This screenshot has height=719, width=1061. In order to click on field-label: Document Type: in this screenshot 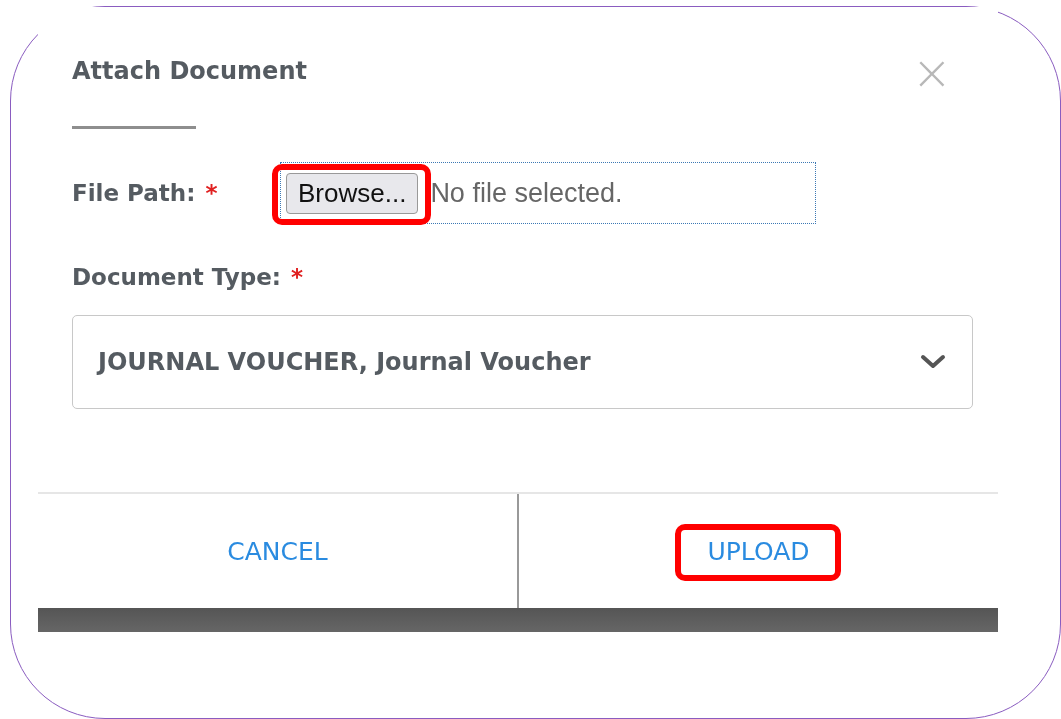, I will do `click(177, 277)`.